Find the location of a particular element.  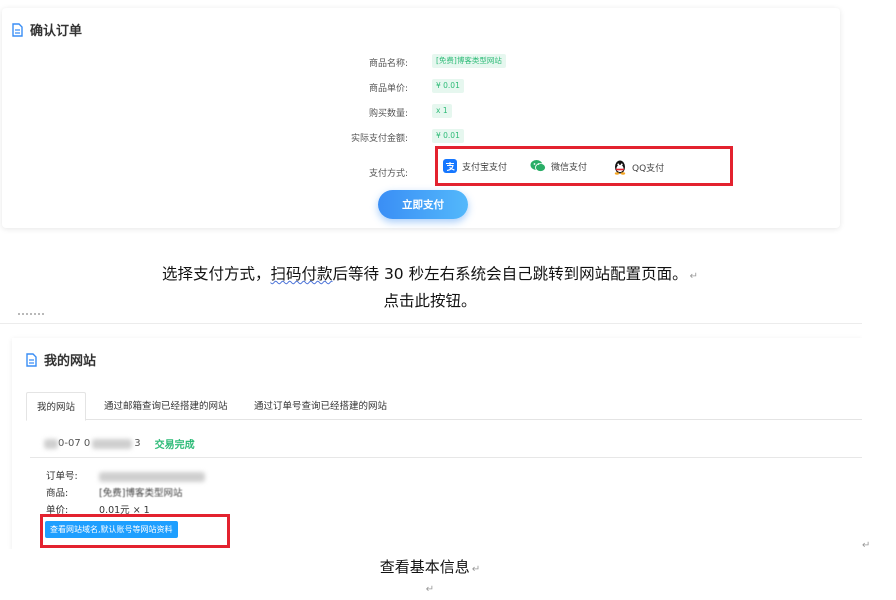

site-tabs: 我的网站 通过邮箱查询已经搭建的网站 通过订单号查询已经搭建的网站 is located at coordinates (444, 406).